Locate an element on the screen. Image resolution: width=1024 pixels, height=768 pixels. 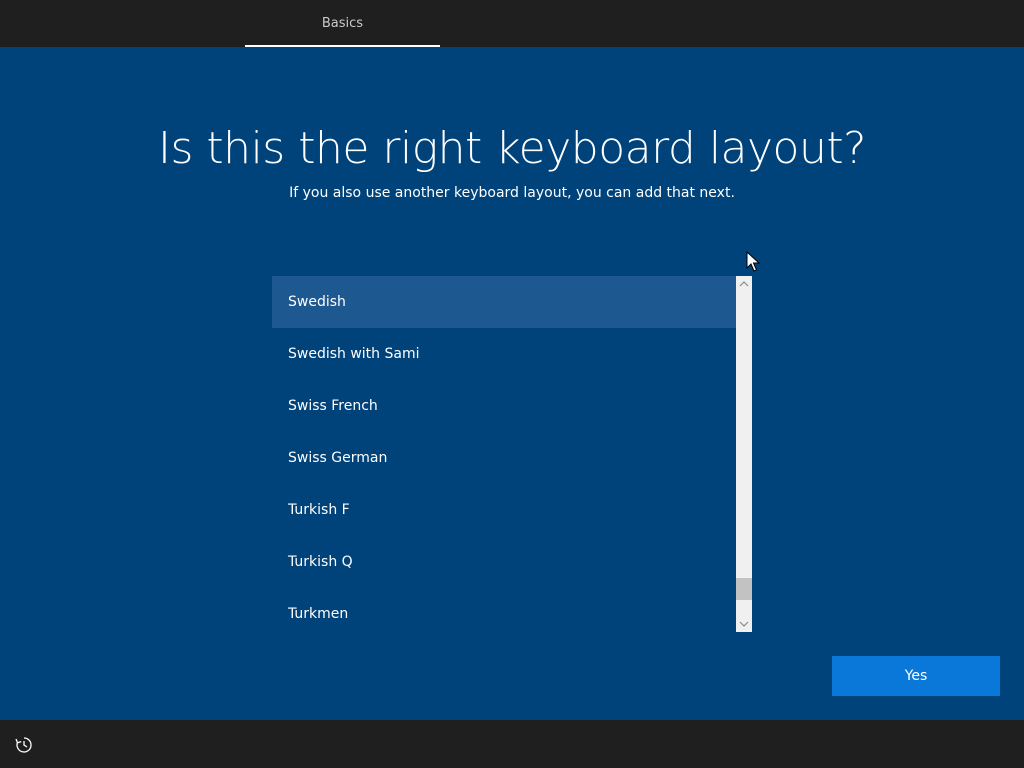
mouse-cursor-icon is located at coordinates (753, 261).